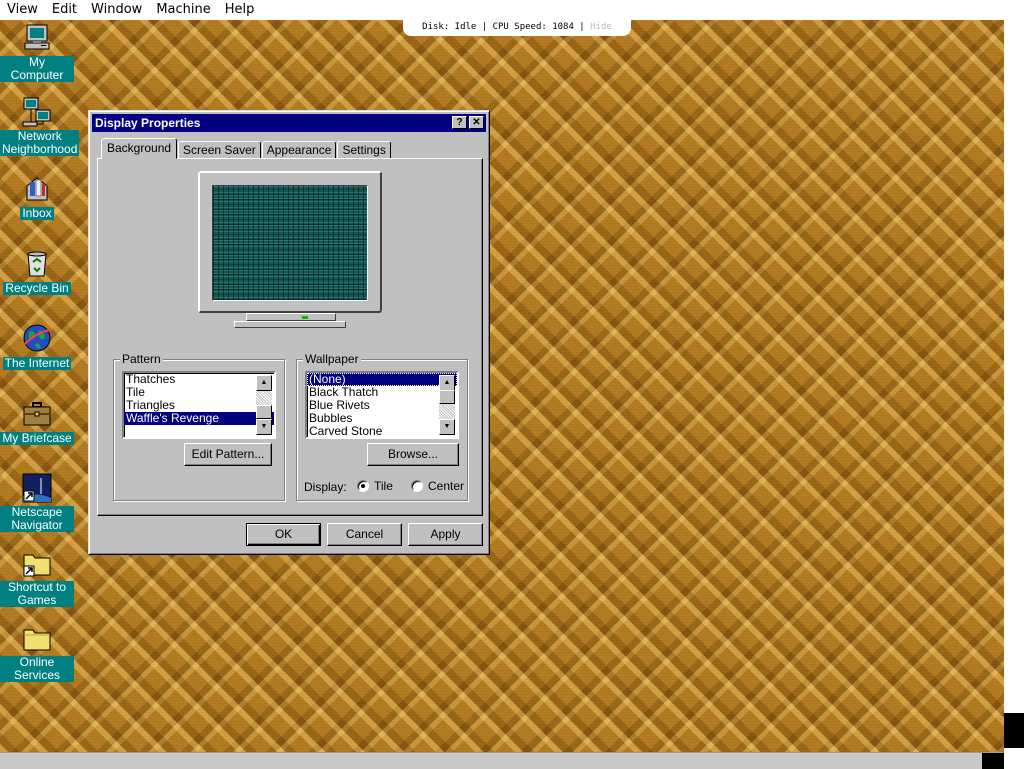 This screenshot has height=769, width=1024. I want to click on icon-label: My Briefcase, so click(37, 438).